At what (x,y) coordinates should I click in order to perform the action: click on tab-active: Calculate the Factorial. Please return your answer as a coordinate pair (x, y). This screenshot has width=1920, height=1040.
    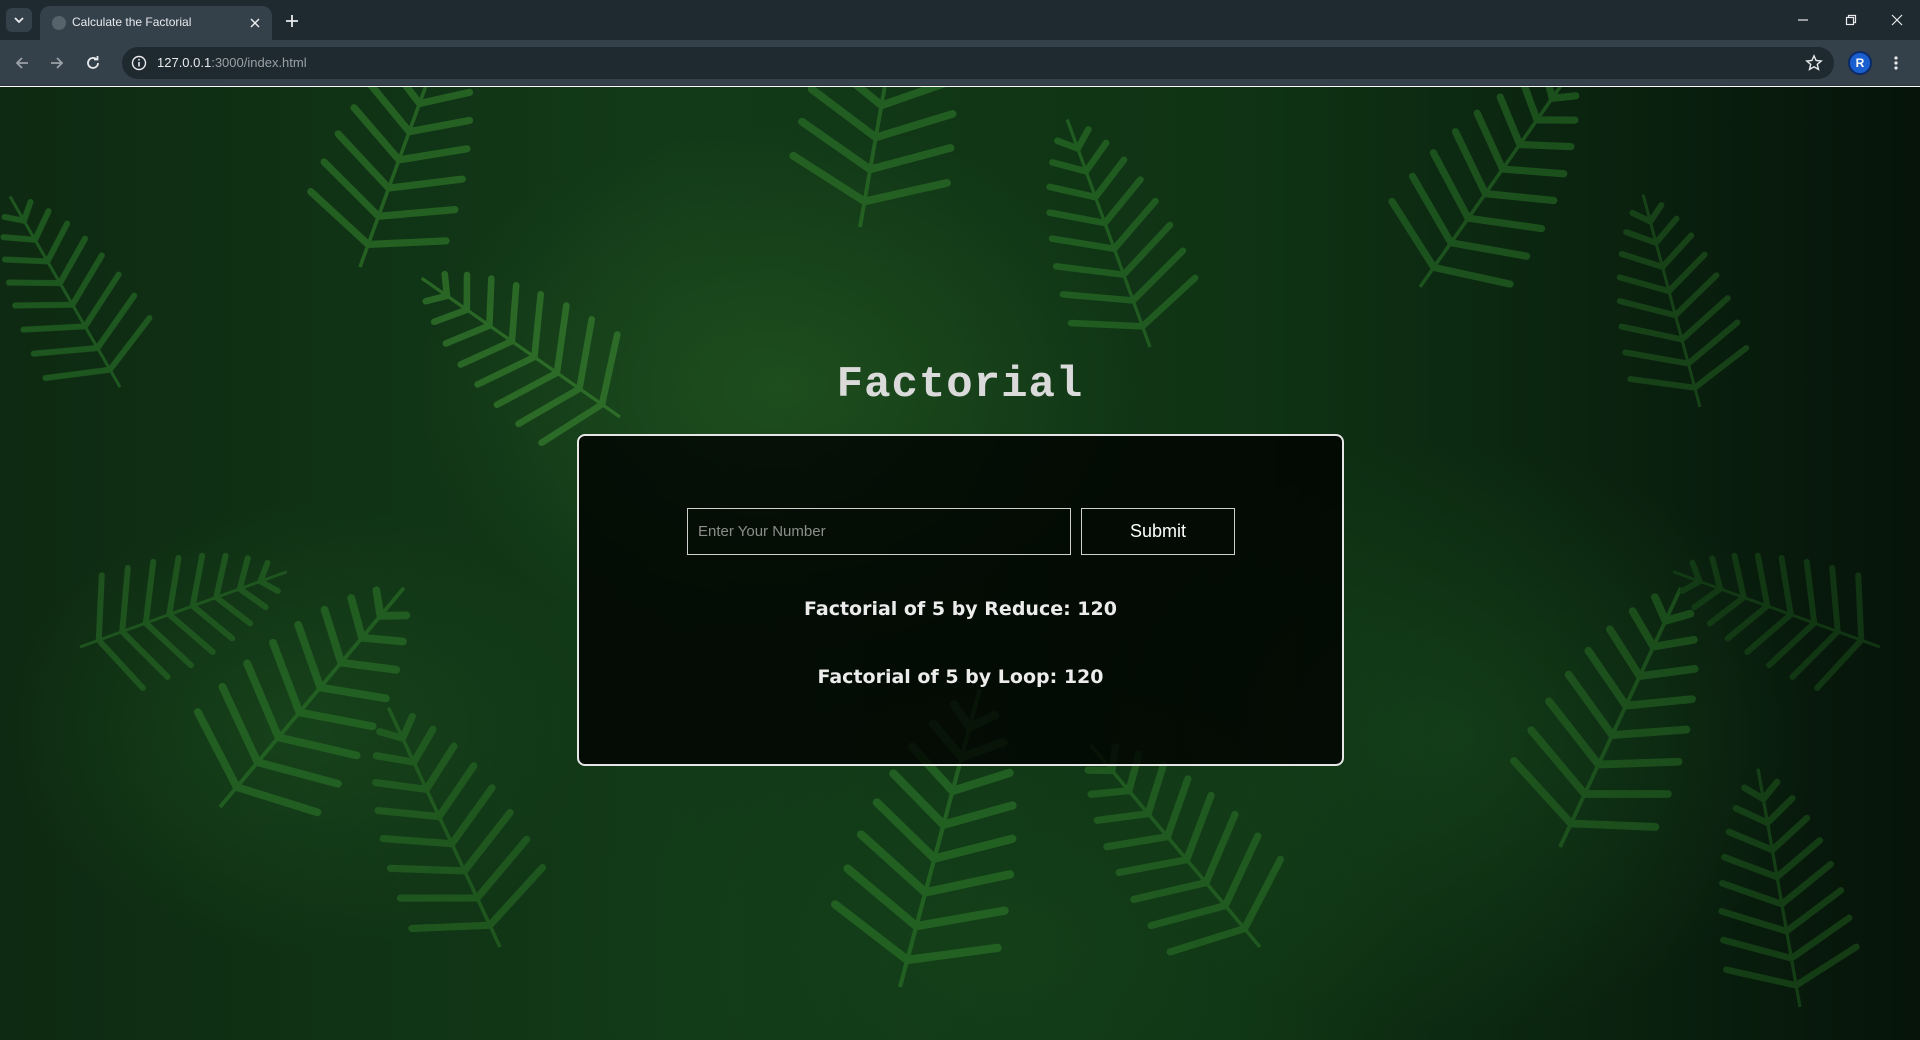
    Looking at the image, I should click on (156, 23).